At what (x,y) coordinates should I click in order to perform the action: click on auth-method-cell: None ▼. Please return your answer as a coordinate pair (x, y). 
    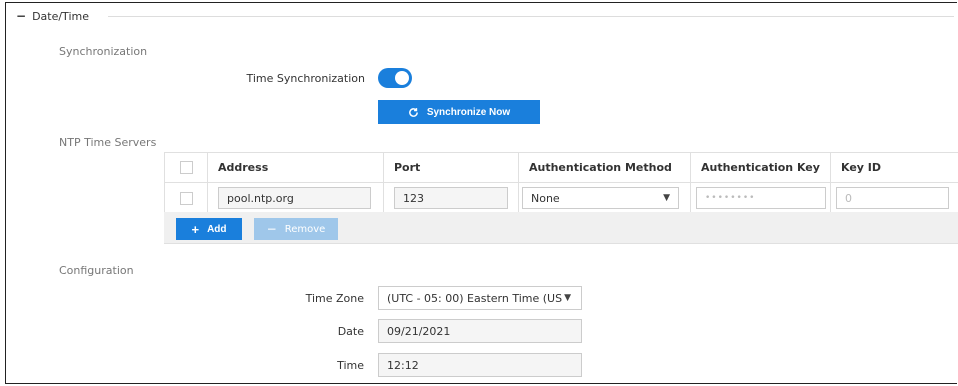
    Looking at the image, I should click on (604, 198).